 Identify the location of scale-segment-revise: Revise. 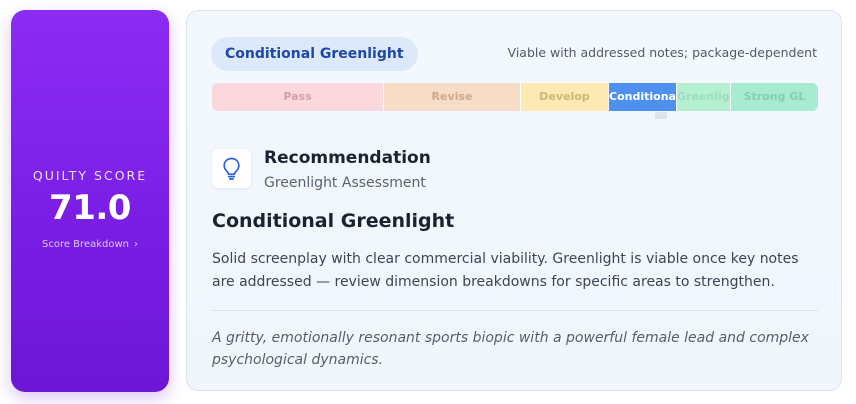
(451, 97).